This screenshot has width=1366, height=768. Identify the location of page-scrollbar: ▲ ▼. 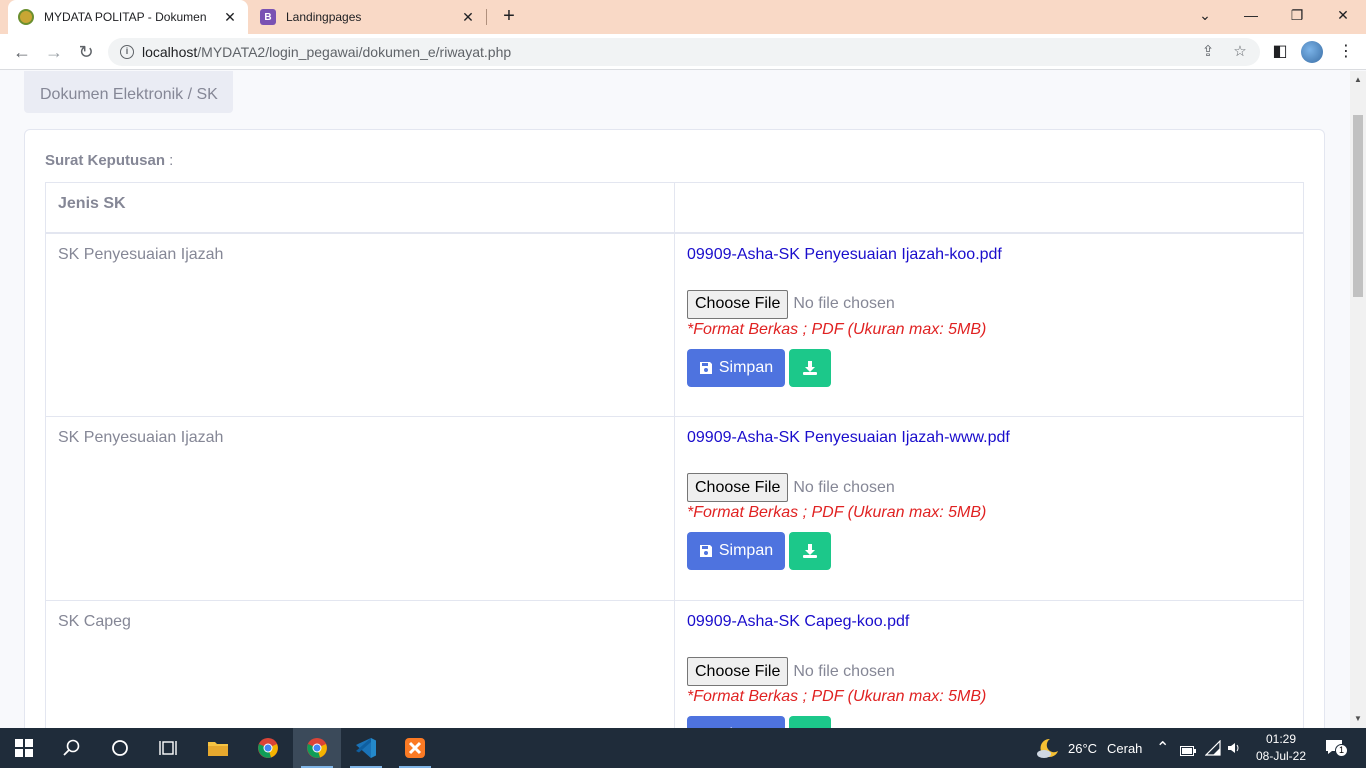
(1358, 399).